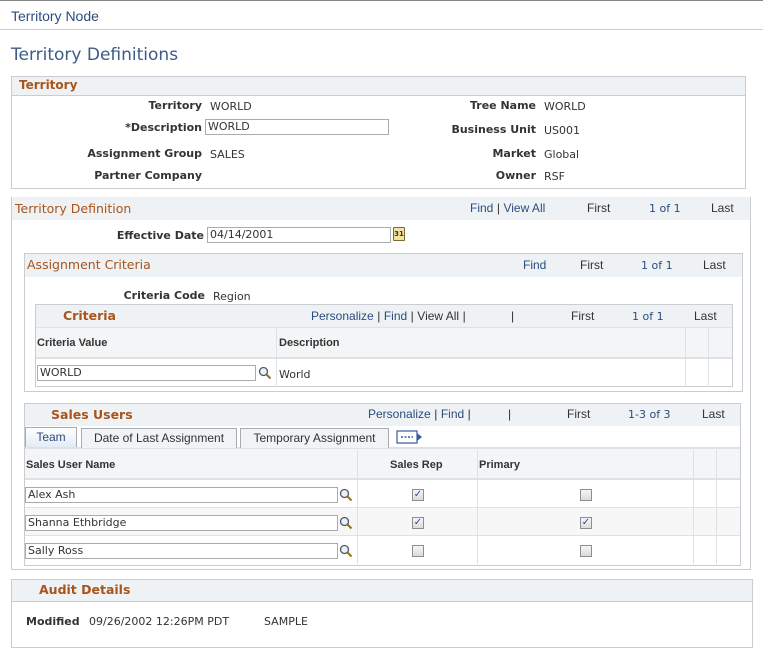 The height and width of the screenshot is (655, 763). Describe the element at coordinates (89, 264) in the screenshot. I see `assignment-criteria-title: Assignment Criteria` at that location.